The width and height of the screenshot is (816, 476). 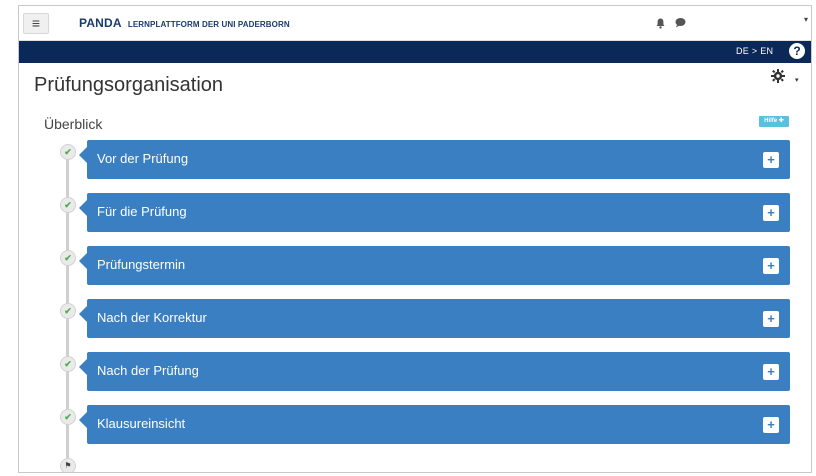 I want to click on site-brand: PANDA LERNPLATTFORM DER UNI PADERBORN, so click(x=184, y=23).